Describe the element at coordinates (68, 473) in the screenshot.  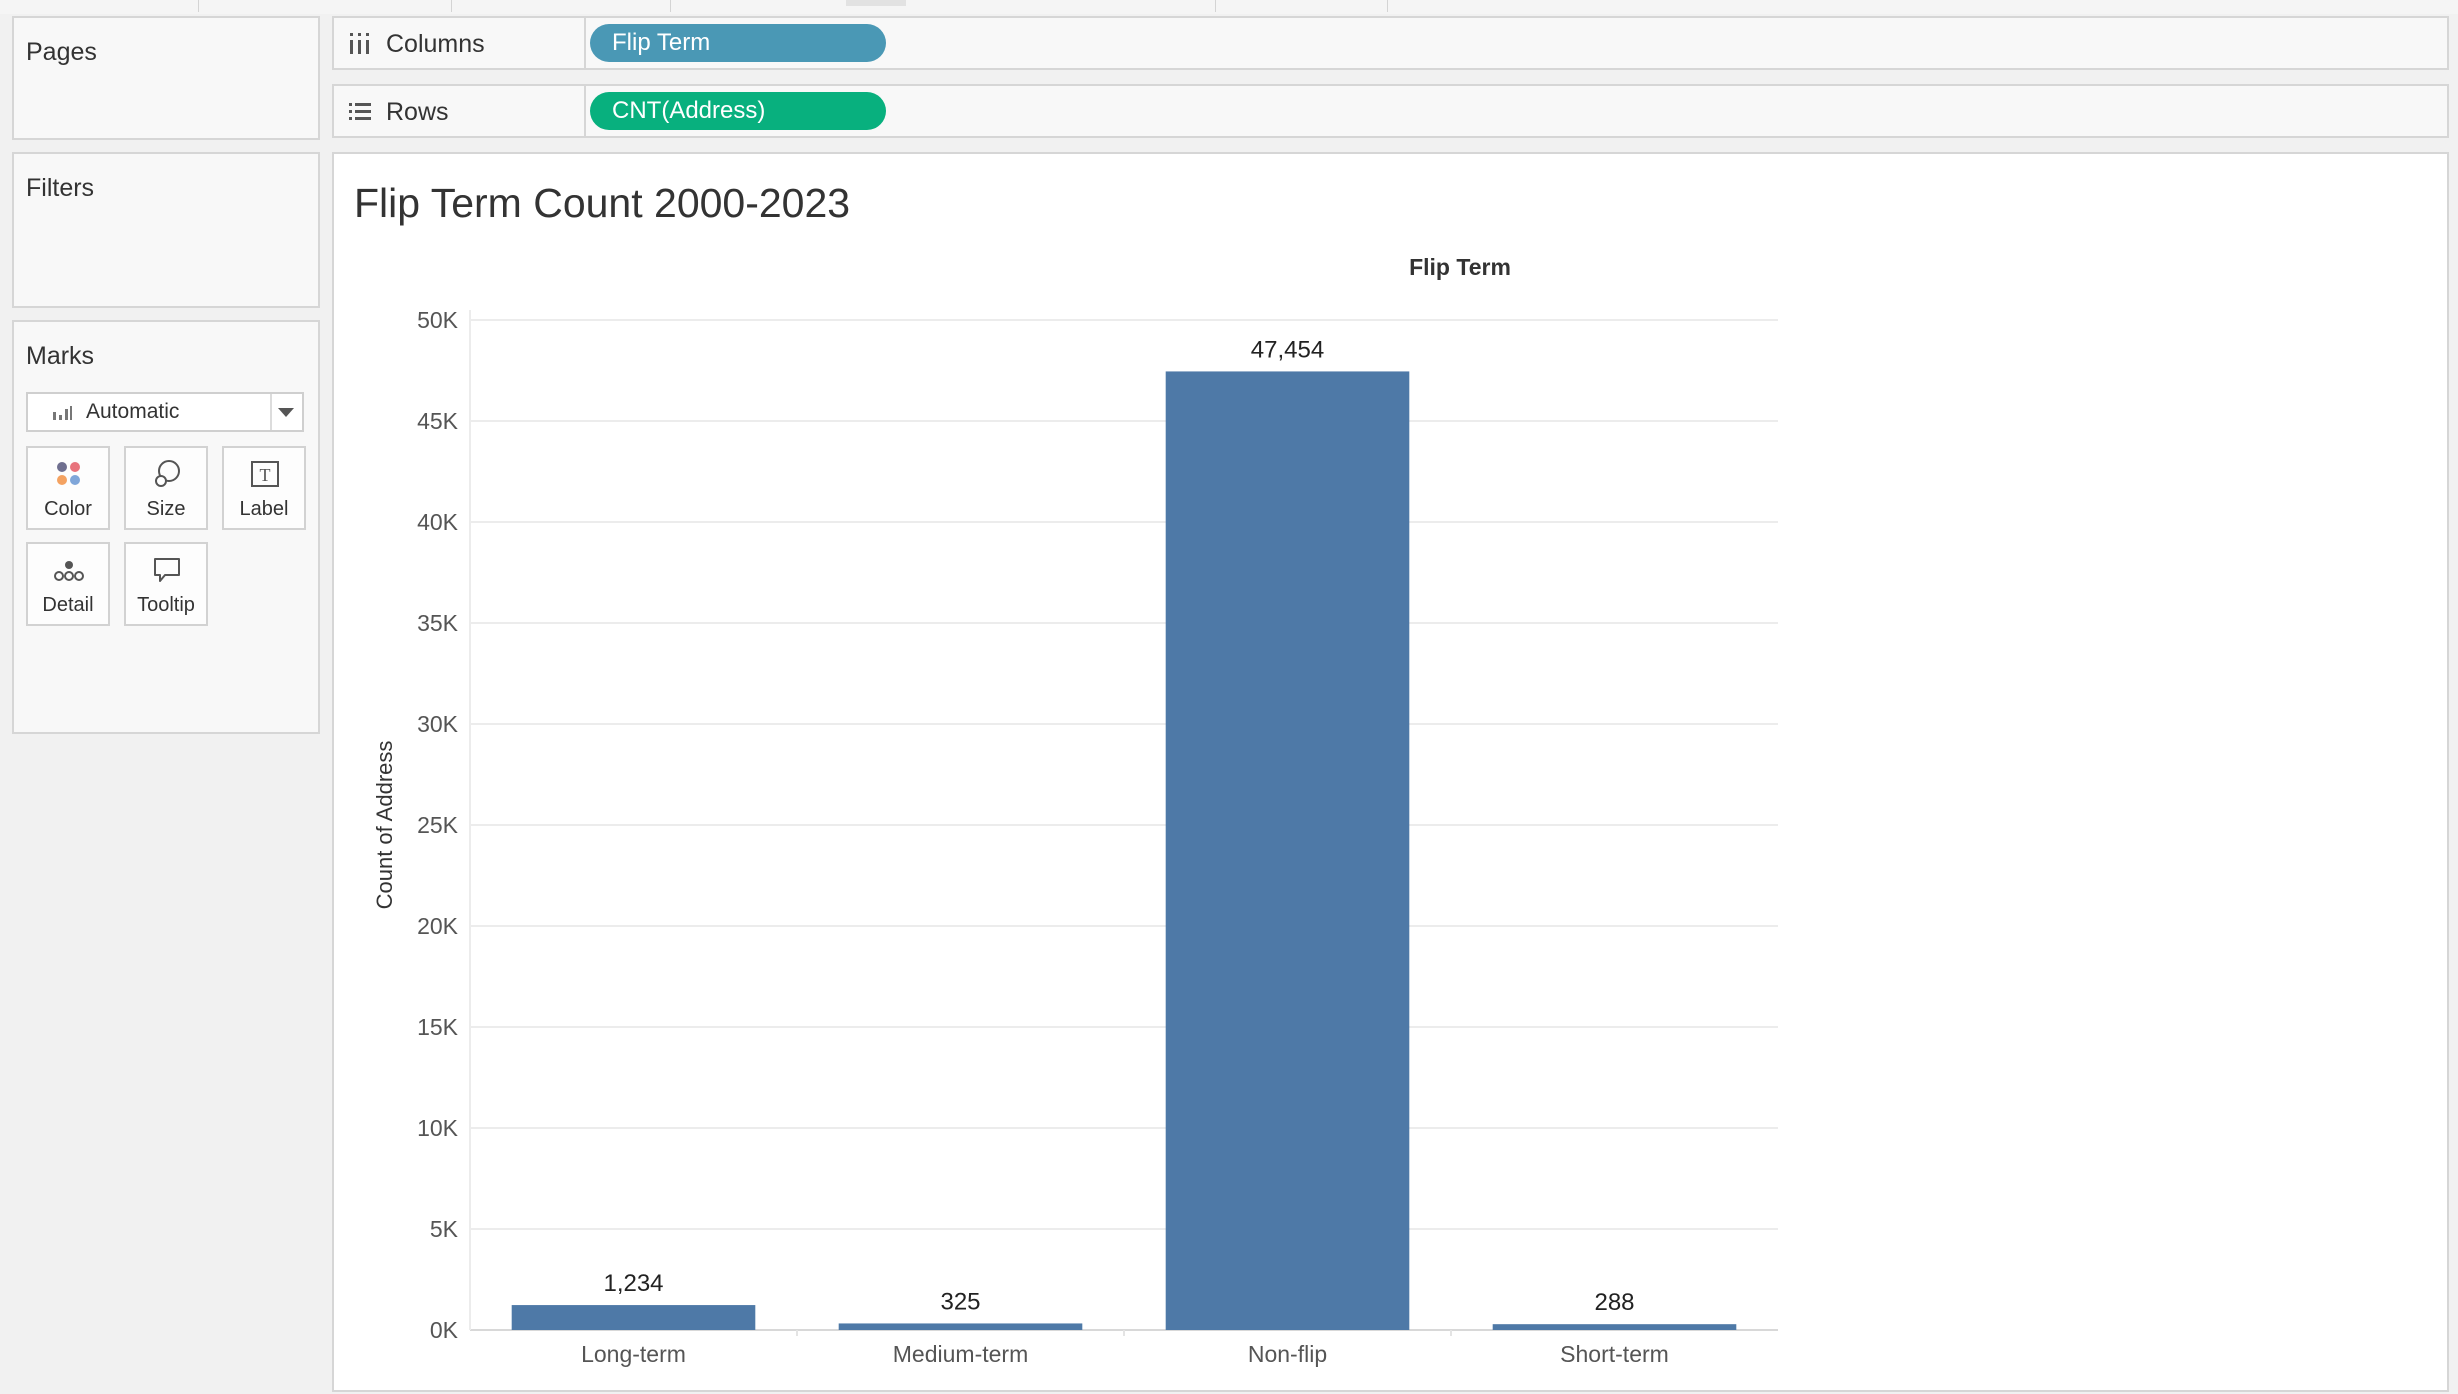
I see `color-icon` at that location.